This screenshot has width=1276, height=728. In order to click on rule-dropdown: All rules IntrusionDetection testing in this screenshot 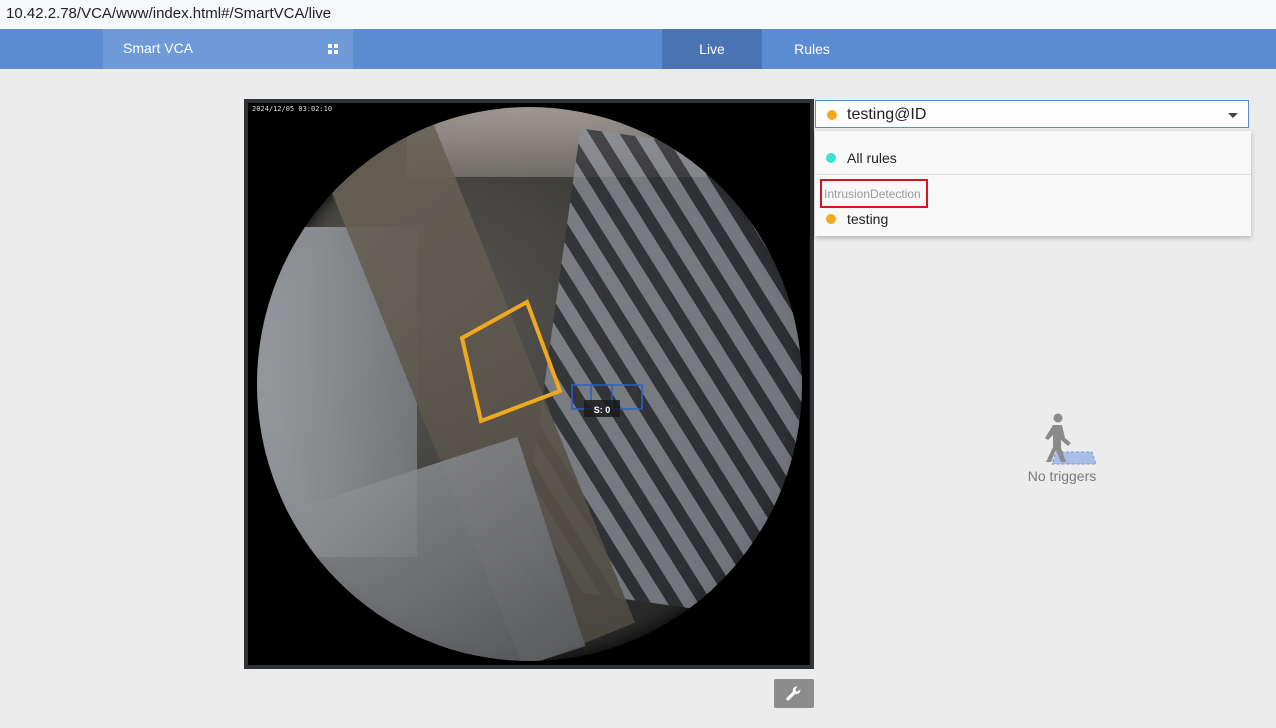, I will do `click(1033, 183)`.